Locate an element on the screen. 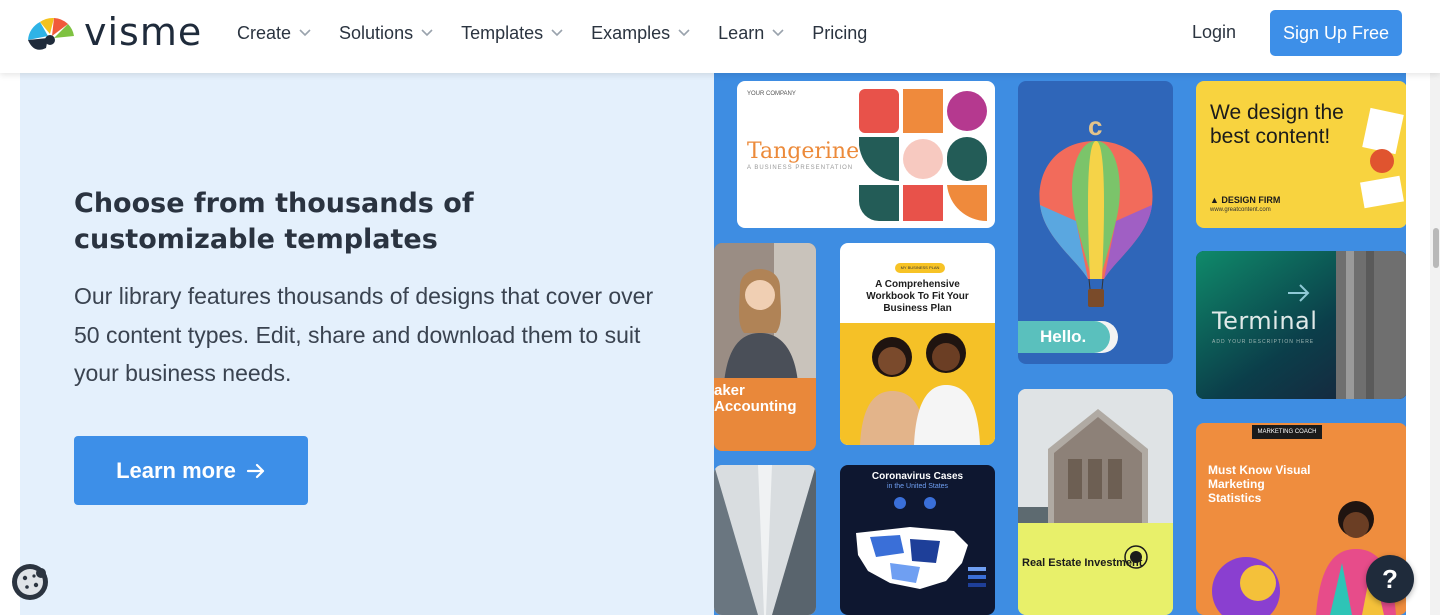 The image size is (1440, 615). learn-more-button: Learn more is located at coordinates (191, 470).